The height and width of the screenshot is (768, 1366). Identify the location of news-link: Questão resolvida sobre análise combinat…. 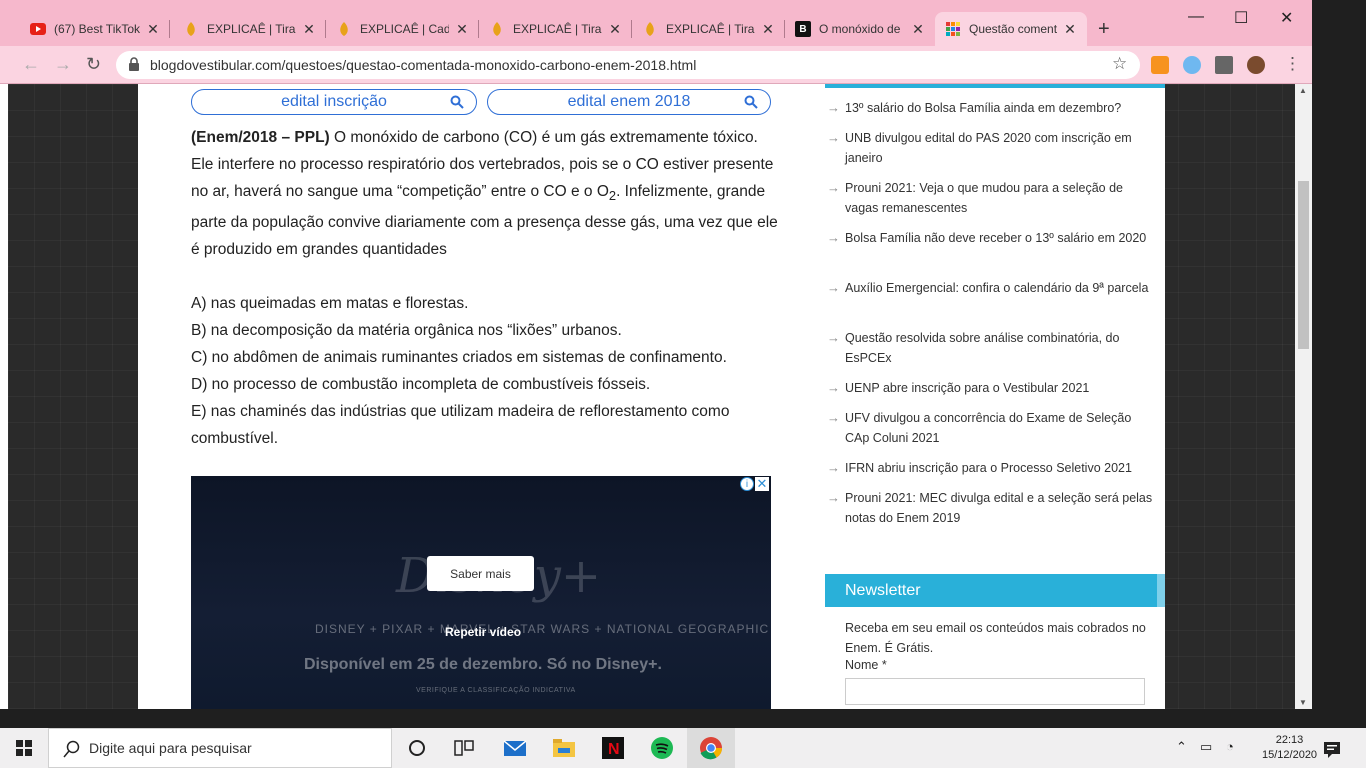
(982, 348).